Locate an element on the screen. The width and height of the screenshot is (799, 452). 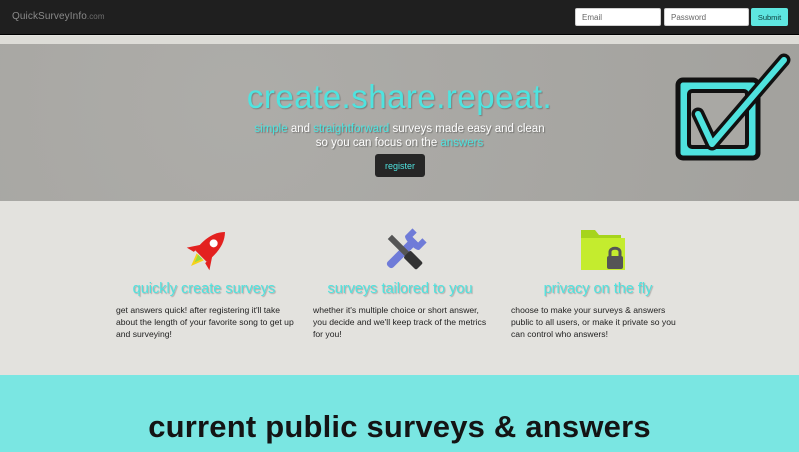
password-field is located at coordinates (706, 17).